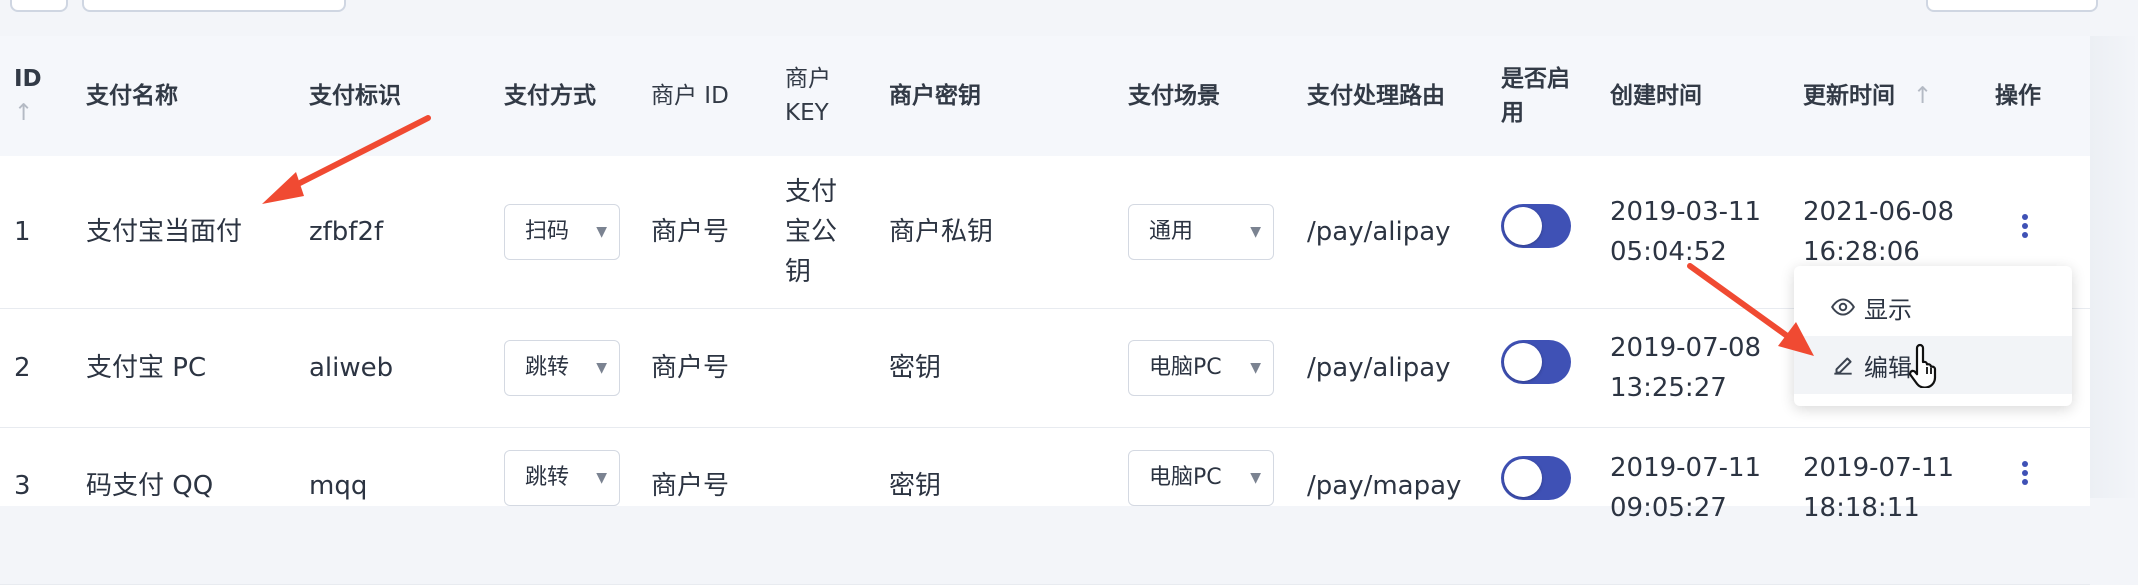 The image size is (2138, 585). I want to click on header-merchant-key: 商户 KEY, so click(823, 96).